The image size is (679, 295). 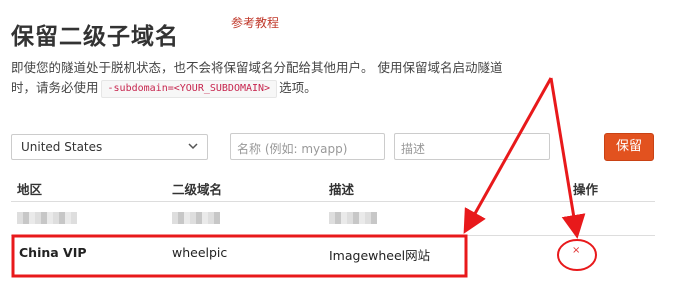 I want to click on subdomain-name-input: 名称 (例如: myapp), so click(x=307, y=146).